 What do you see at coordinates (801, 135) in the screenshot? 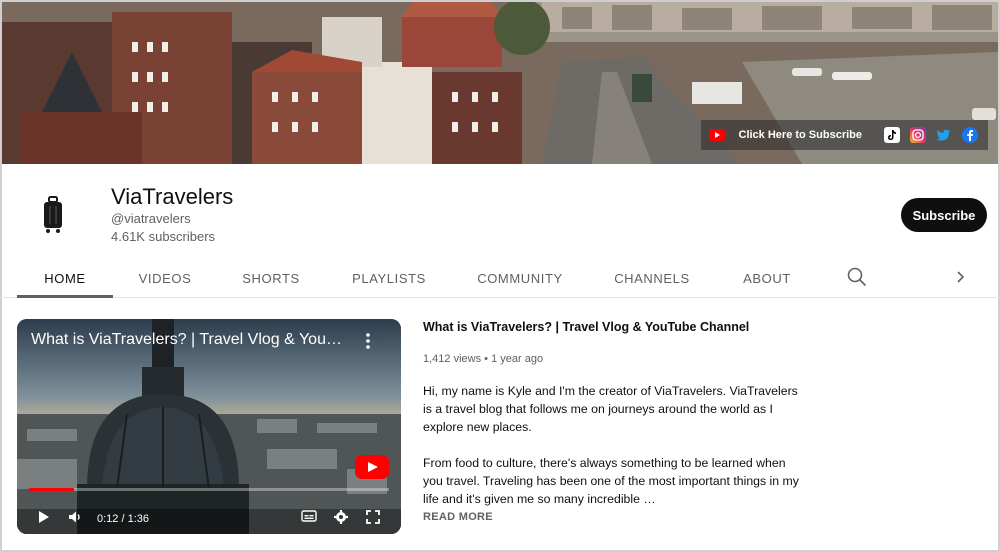
I see `banner-subscribe-link: Click Here to Subscribe` at bounding box center [801, 135].